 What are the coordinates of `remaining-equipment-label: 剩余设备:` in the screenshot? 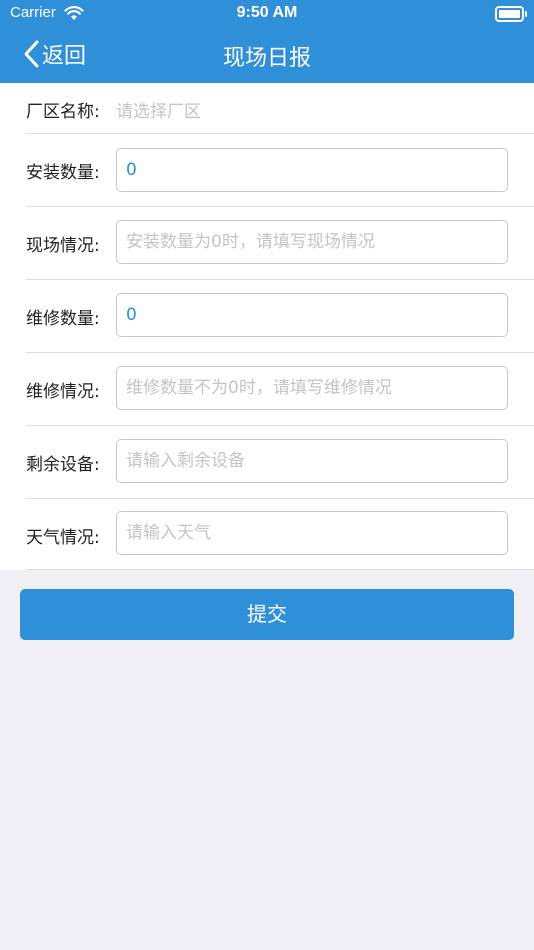 It's located at (63, 465).